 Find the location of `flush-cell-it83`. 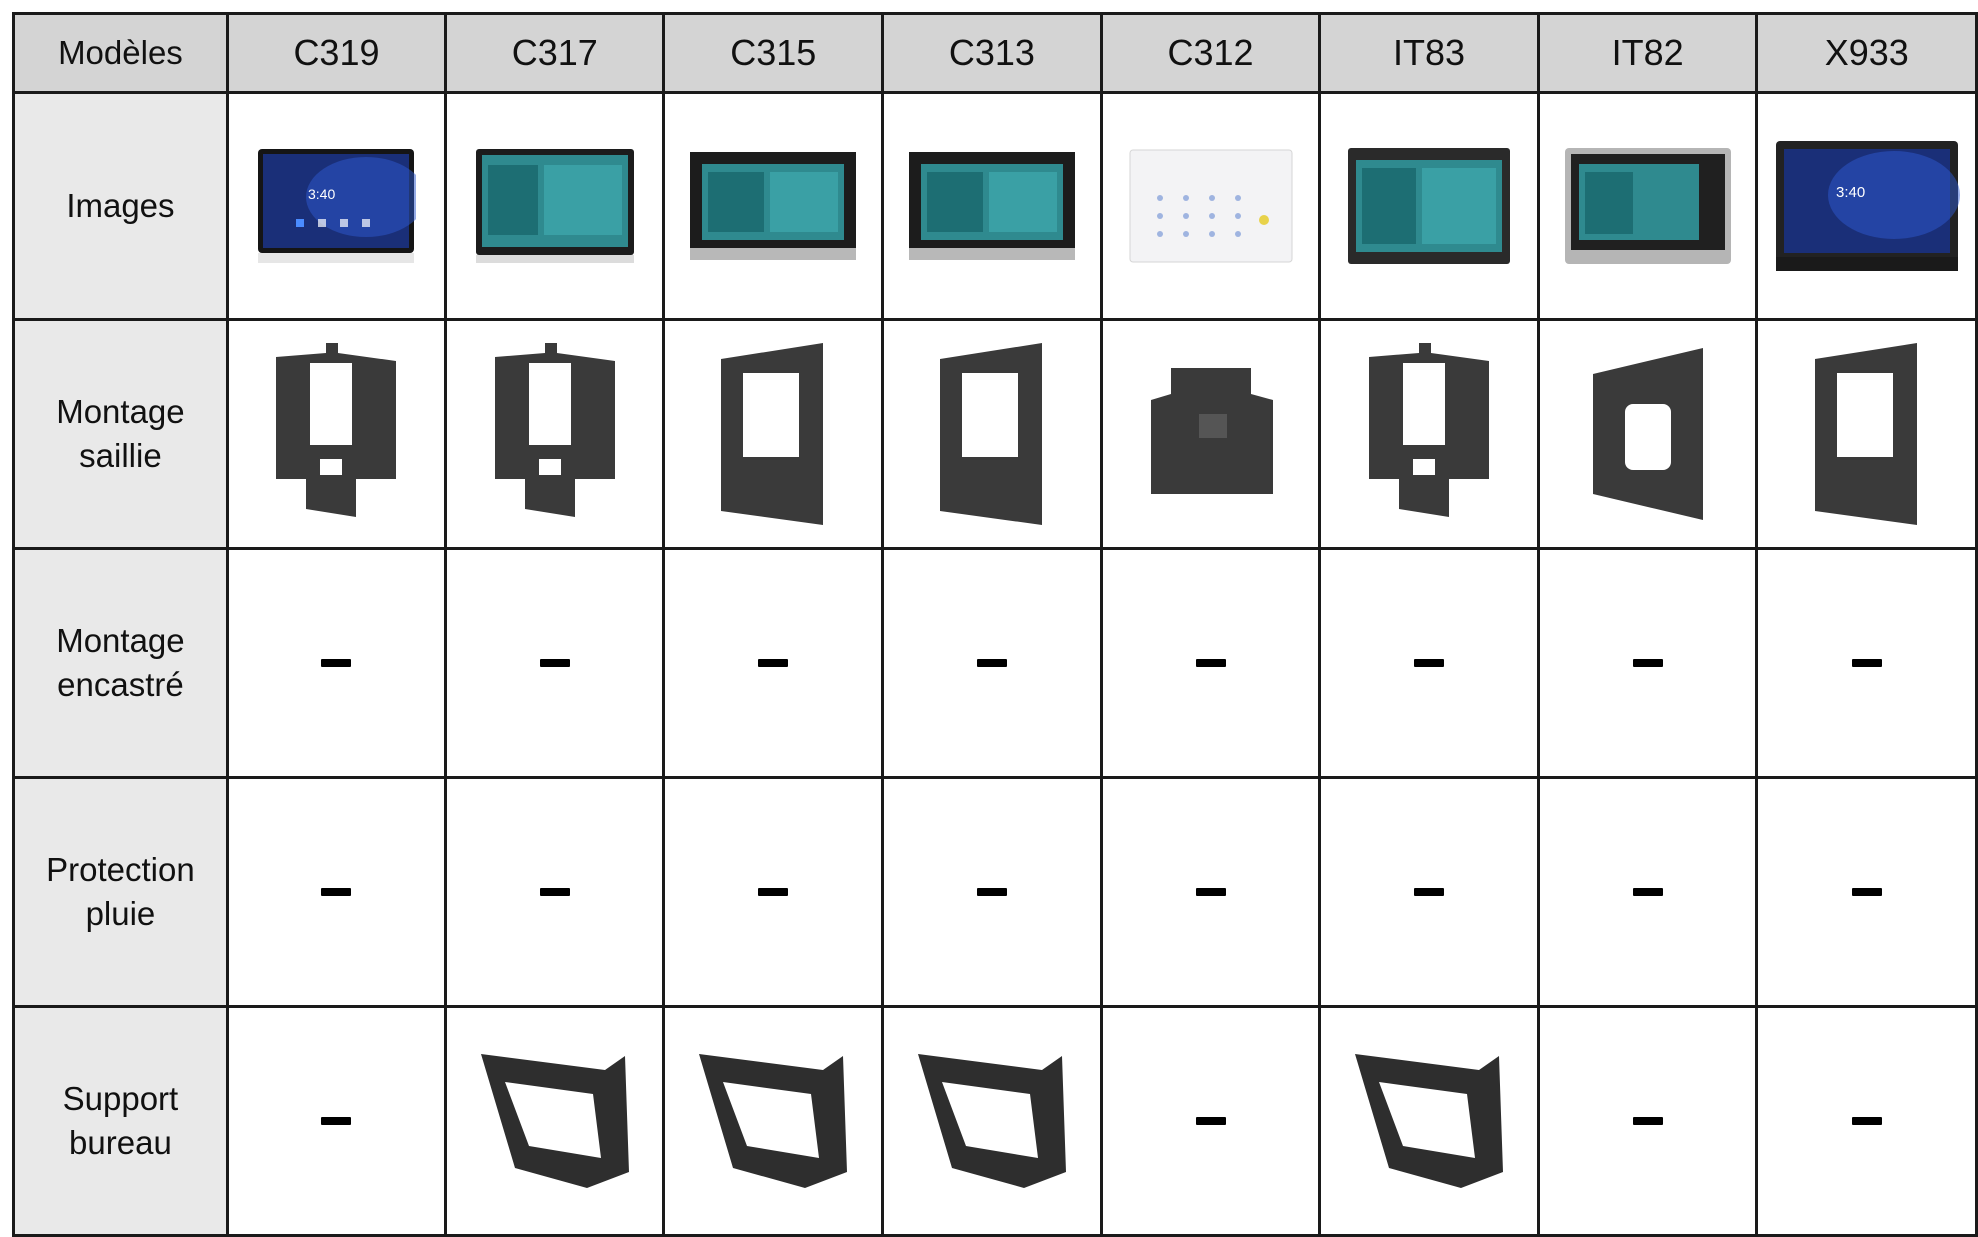

flush-cell-it83 is located at coordinates (1429, 663).